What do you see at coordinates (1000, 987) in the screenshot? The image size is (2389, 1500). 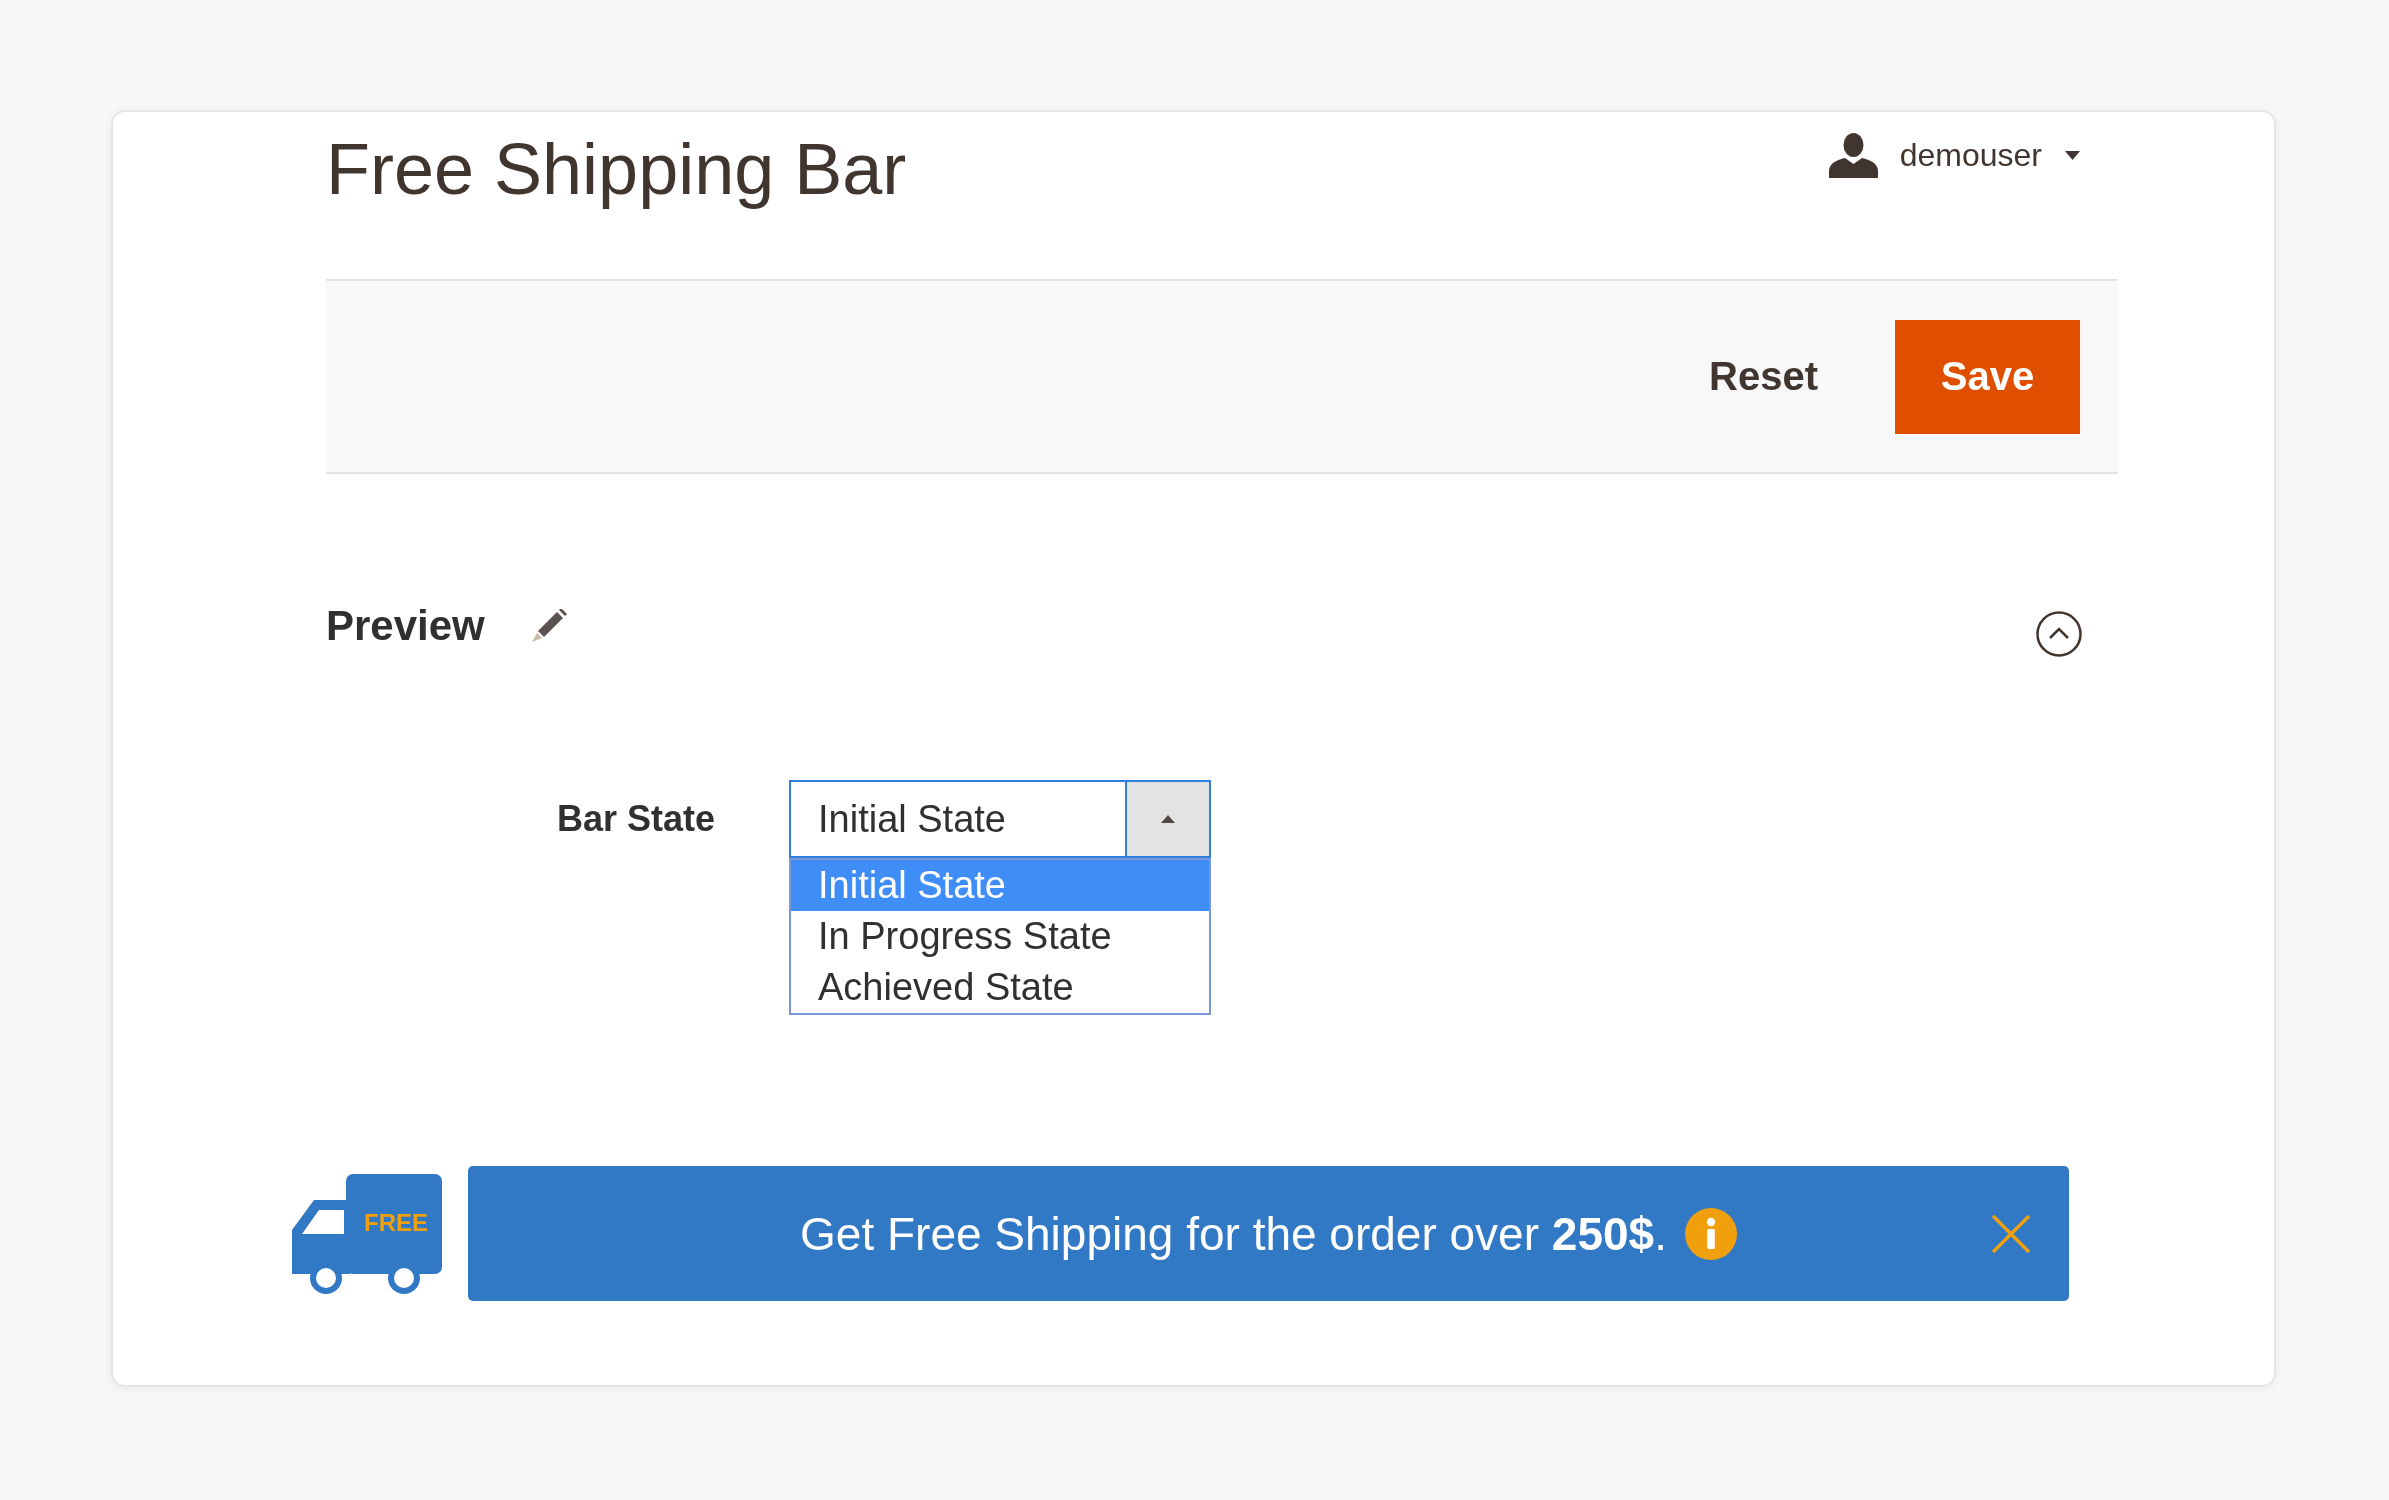 I see `dropdown-option: Achieved State` at bounding box center [1000, 987].